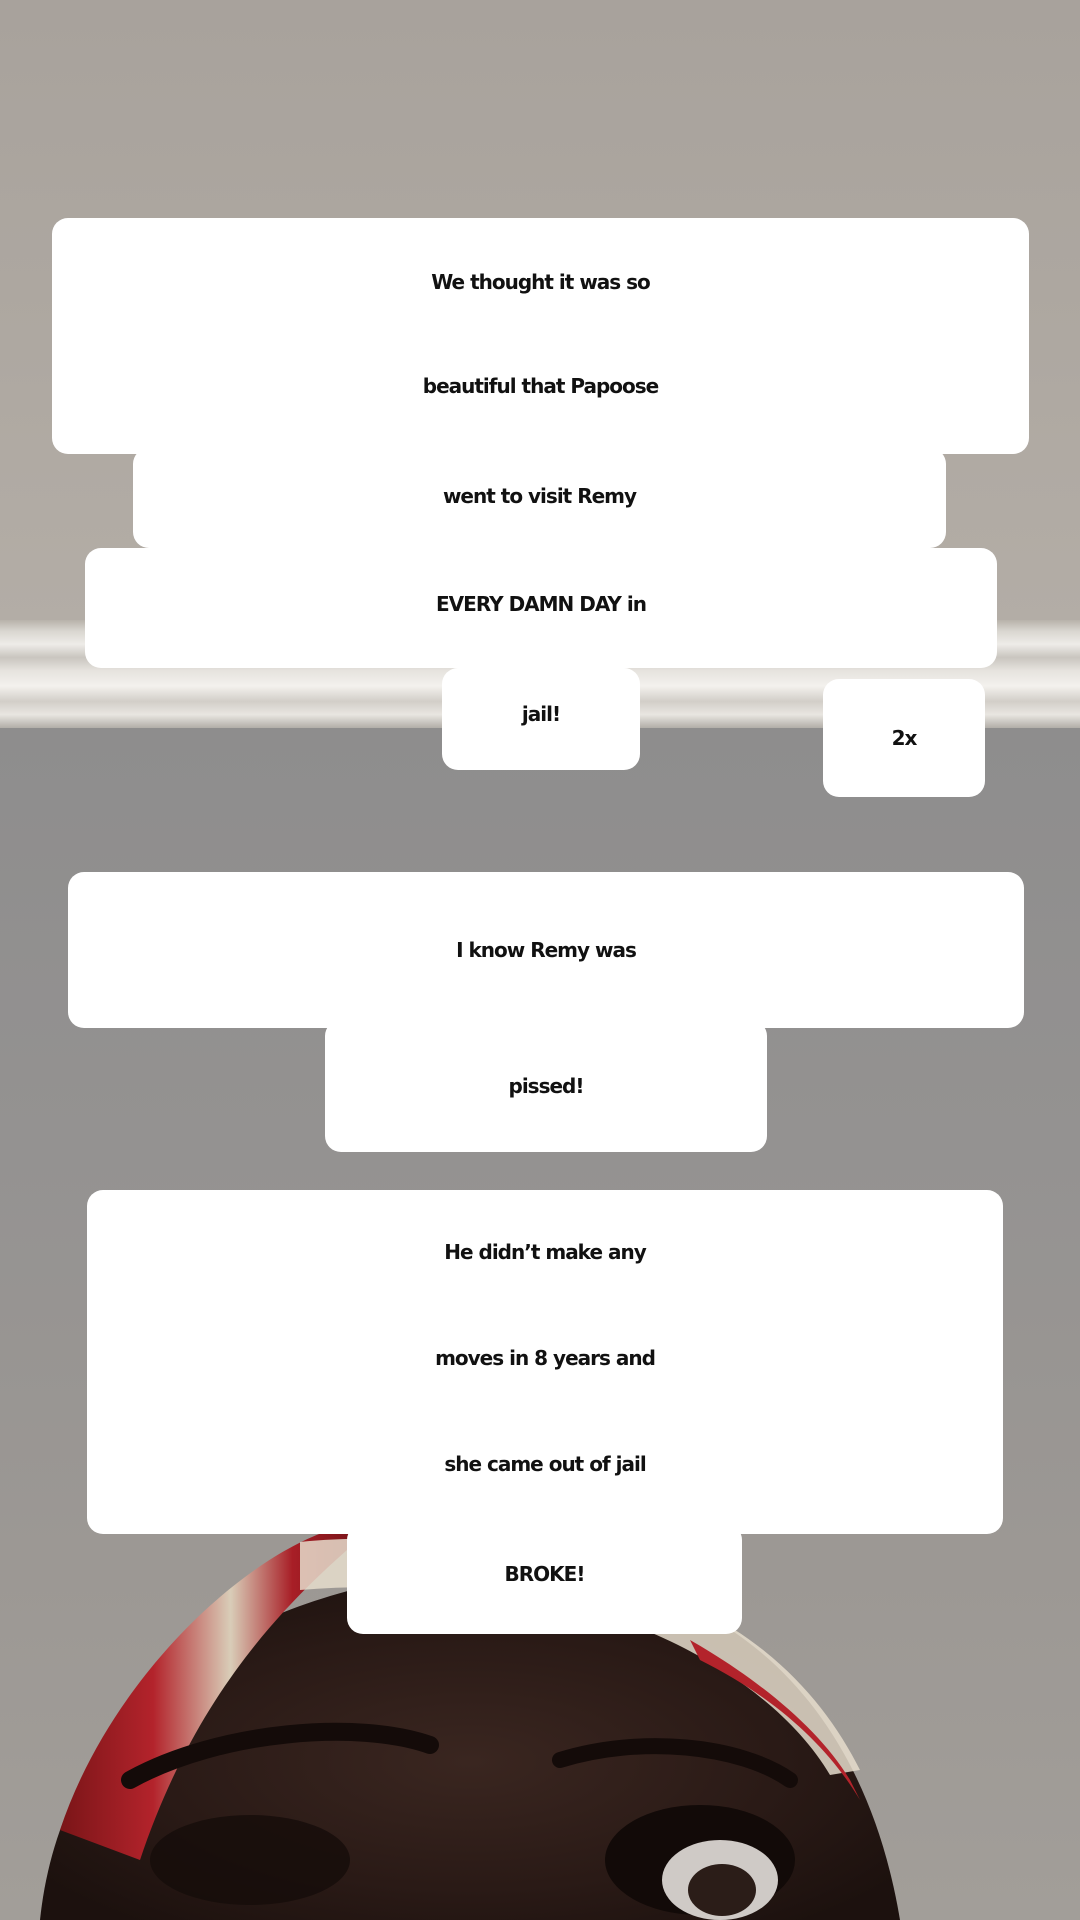  I want to click on caption-third-line-4: BROKE!, so click(545, 1574).